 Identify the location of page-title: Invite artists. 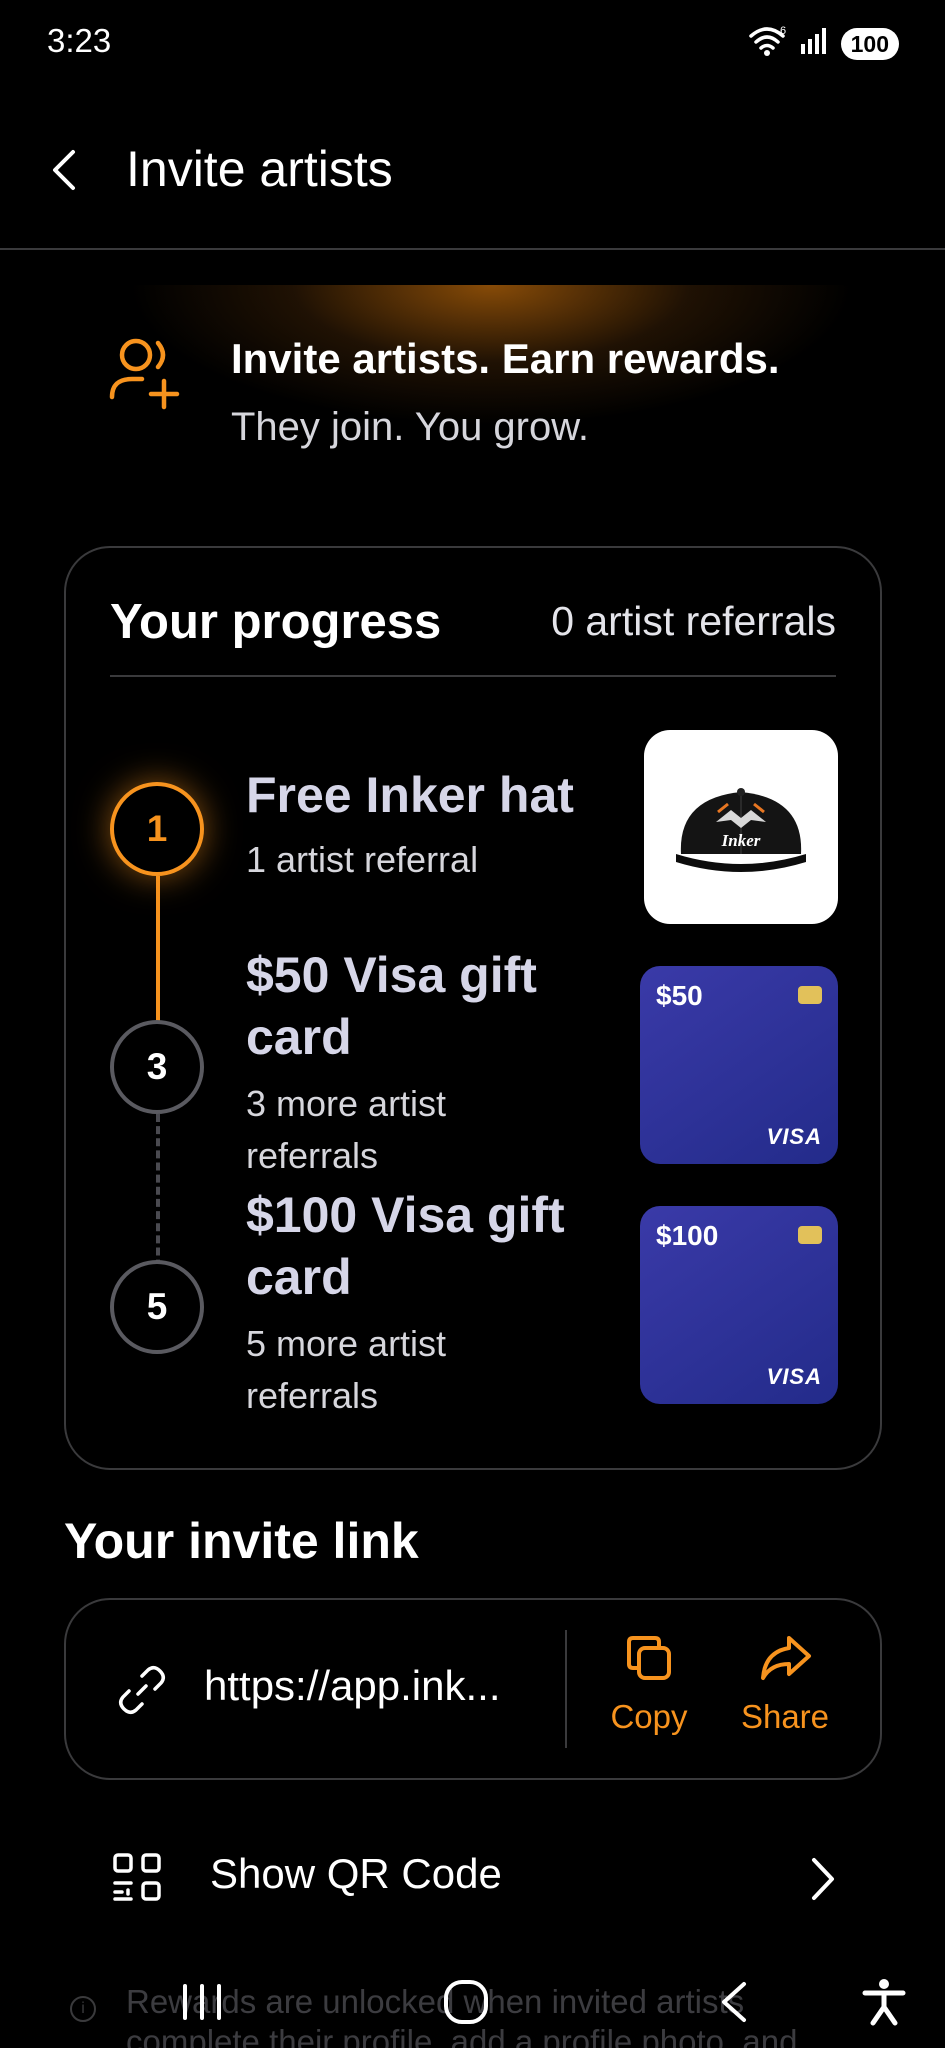
(259, 169).